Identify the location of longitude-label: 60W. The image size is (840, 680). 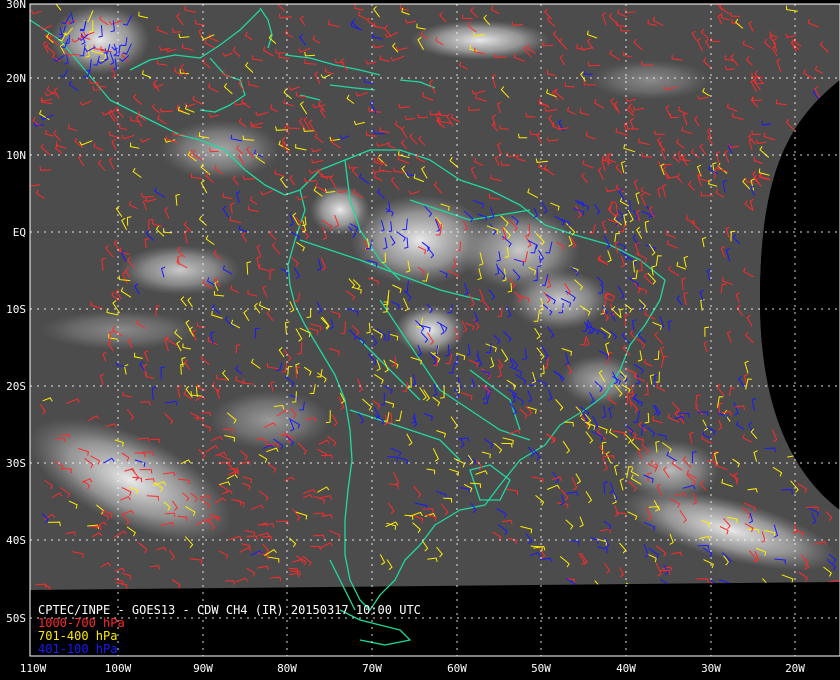
(457, 668).